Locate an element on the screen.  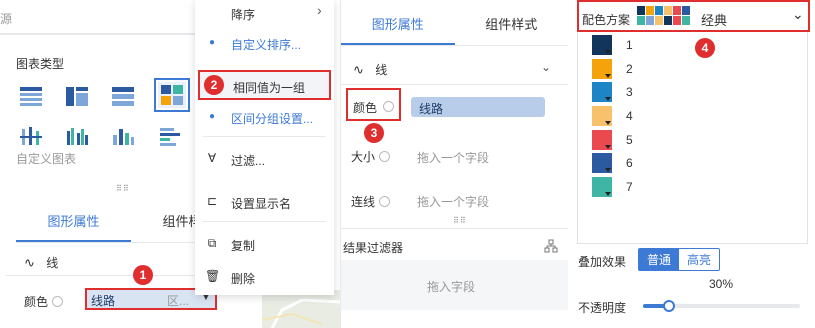
scheme-value: 经典 is located at coordinates (714, 20).